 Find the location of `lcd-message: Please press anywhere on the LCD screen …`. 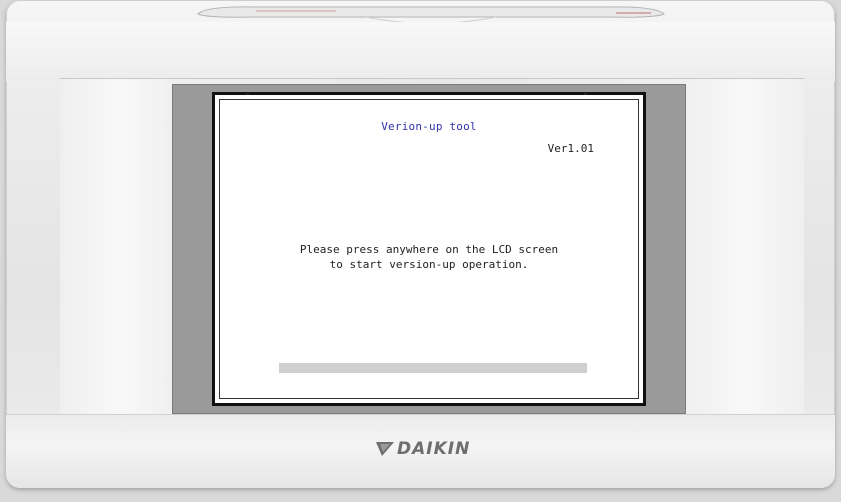

lcd-message: Please press anywhere on the LCD screen … is located at coordinates (429, 257).